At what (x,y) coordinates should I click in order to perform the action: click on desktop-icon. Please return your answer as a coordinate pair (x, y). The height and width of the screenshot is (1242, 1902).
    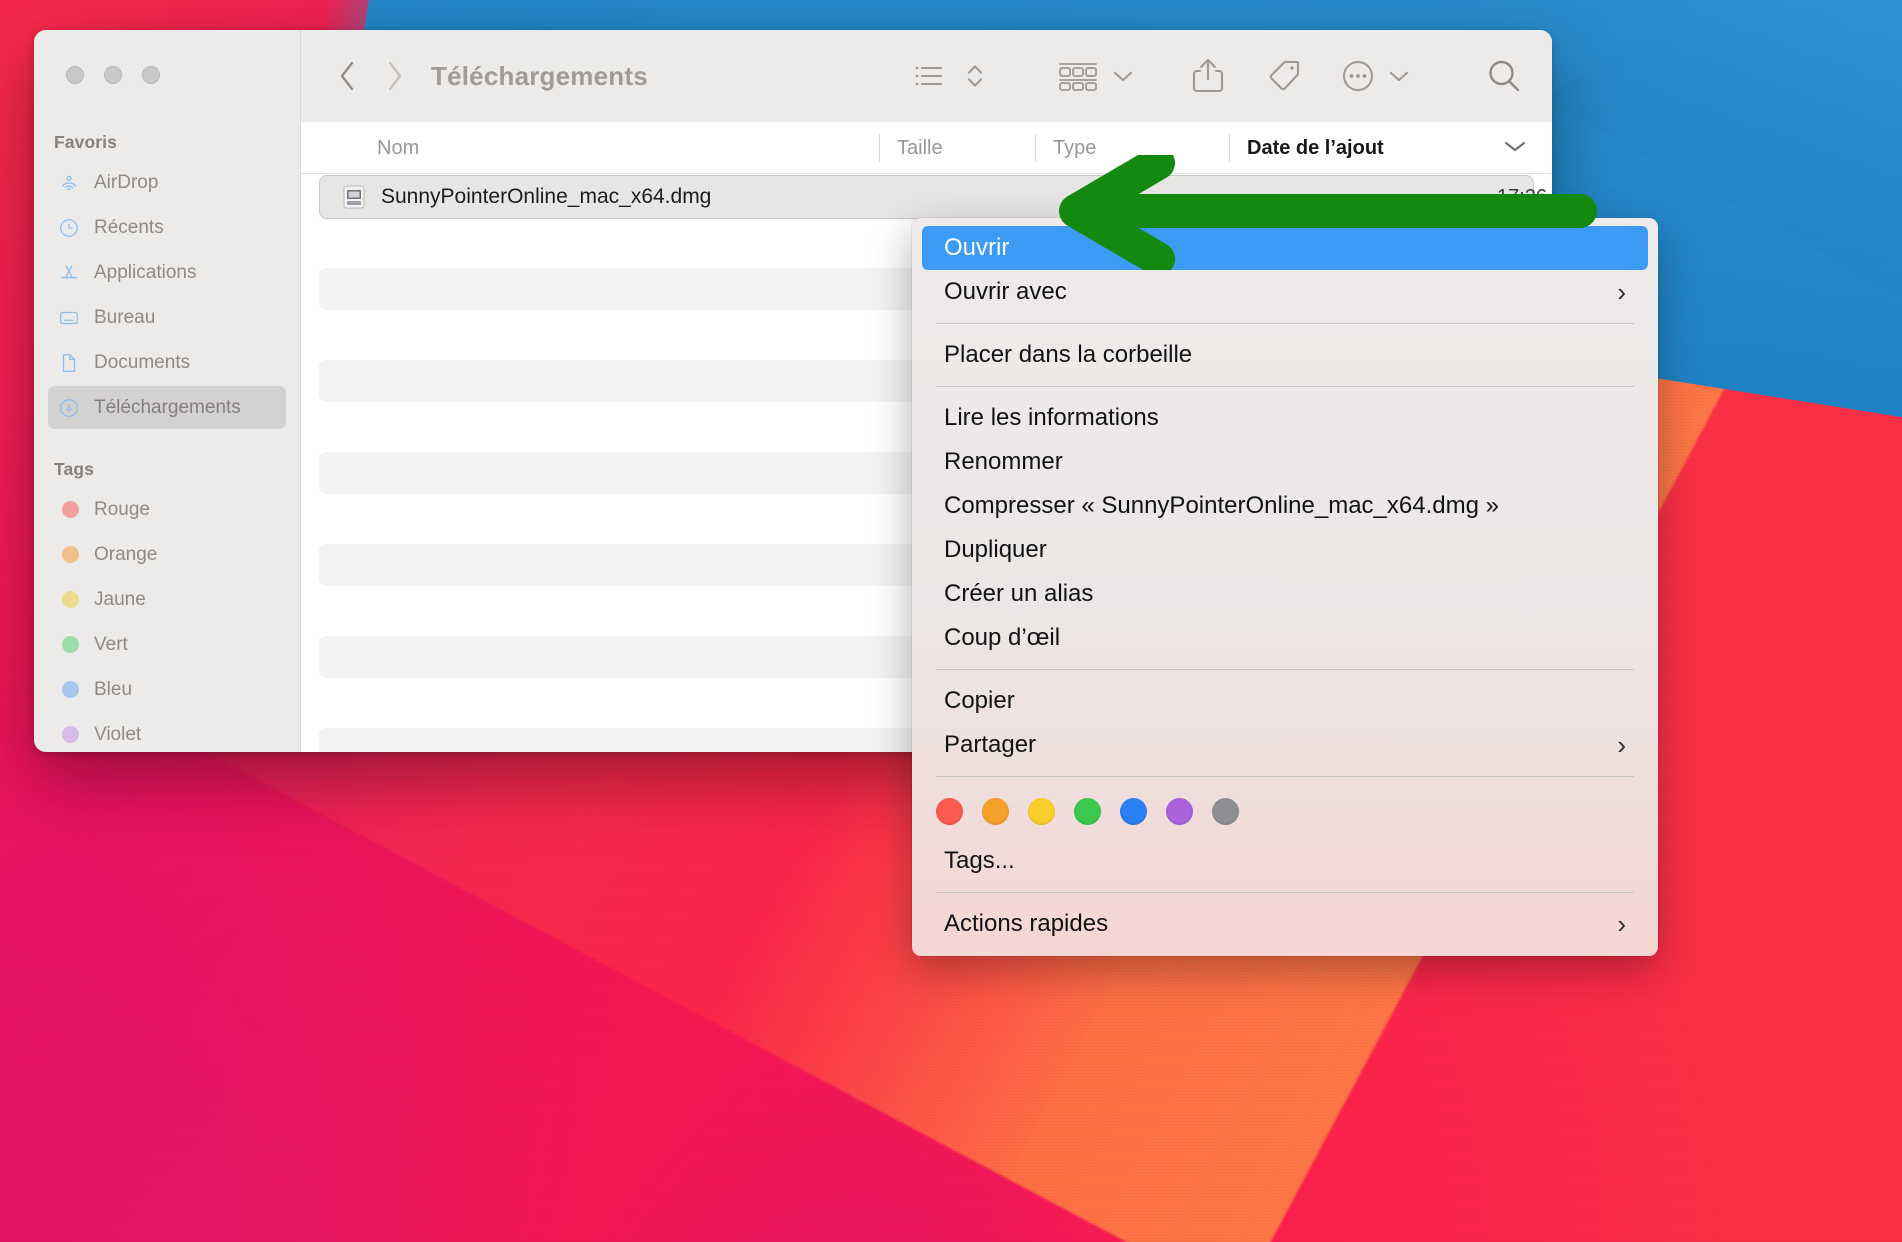
    Looking at the image, I should click on (69, 318).